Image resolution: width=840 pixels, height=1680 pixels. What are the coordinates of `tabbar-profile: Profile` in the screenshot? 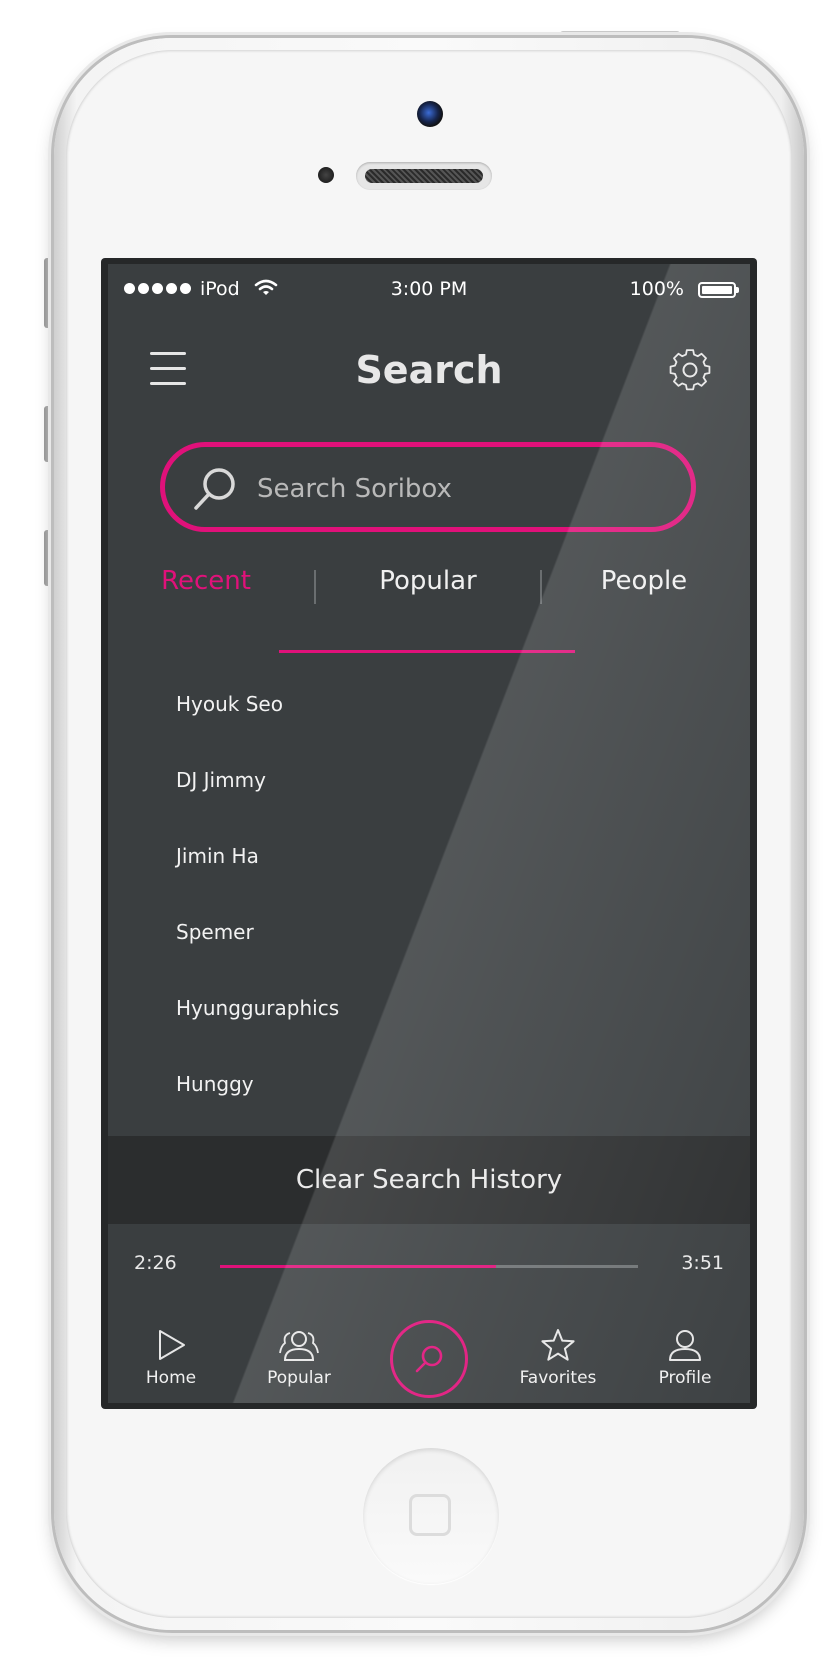 It's located at (685, 1346).